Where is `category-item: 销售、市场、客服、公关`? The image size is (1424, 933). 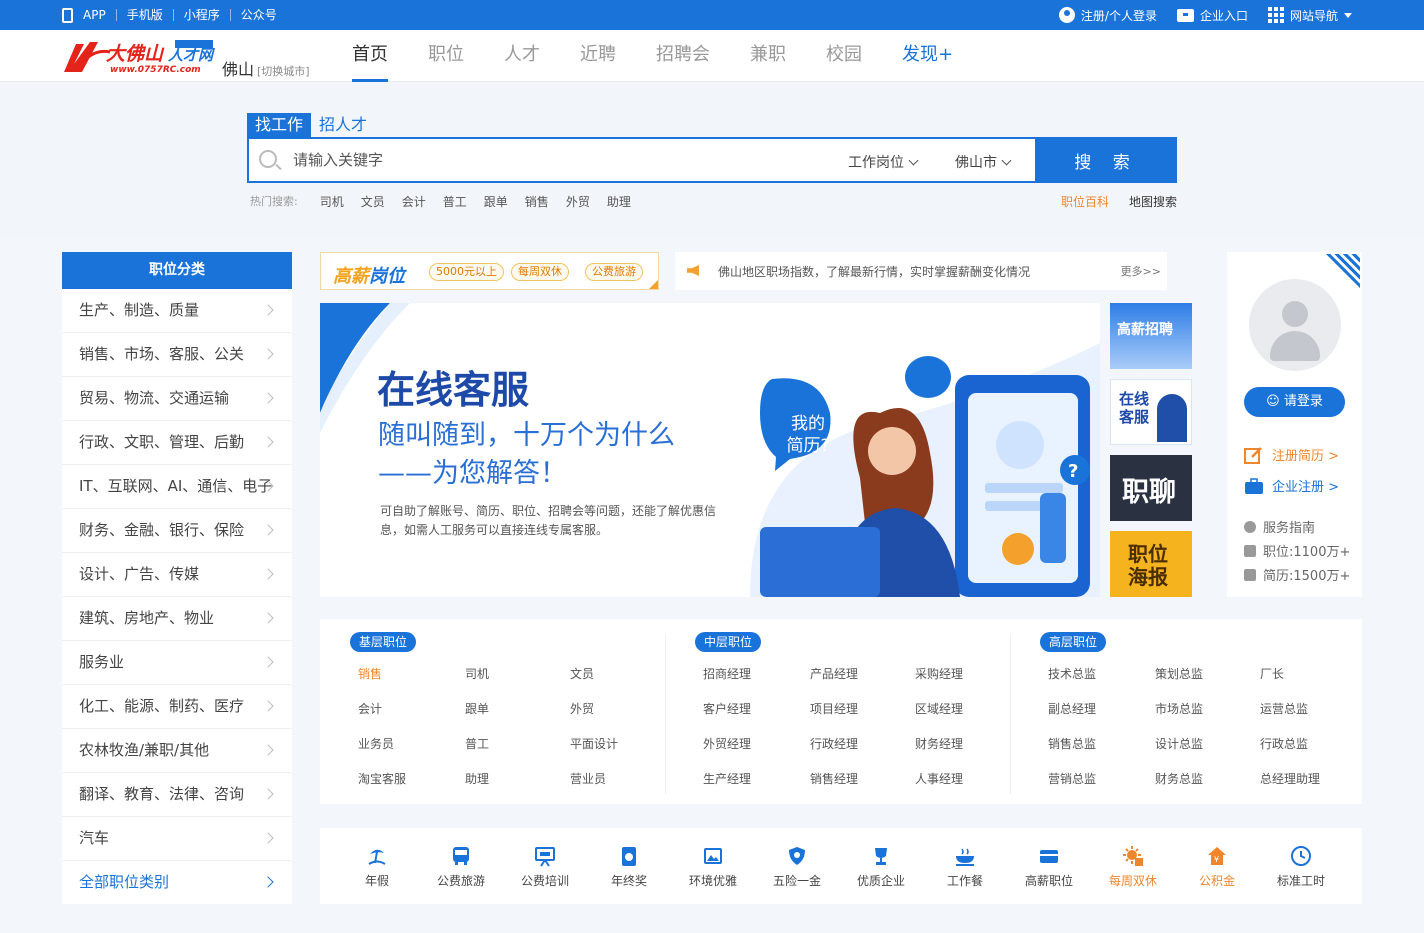
category-item: 销售、市场、客服、公关 is located at coordinates (177, 355).